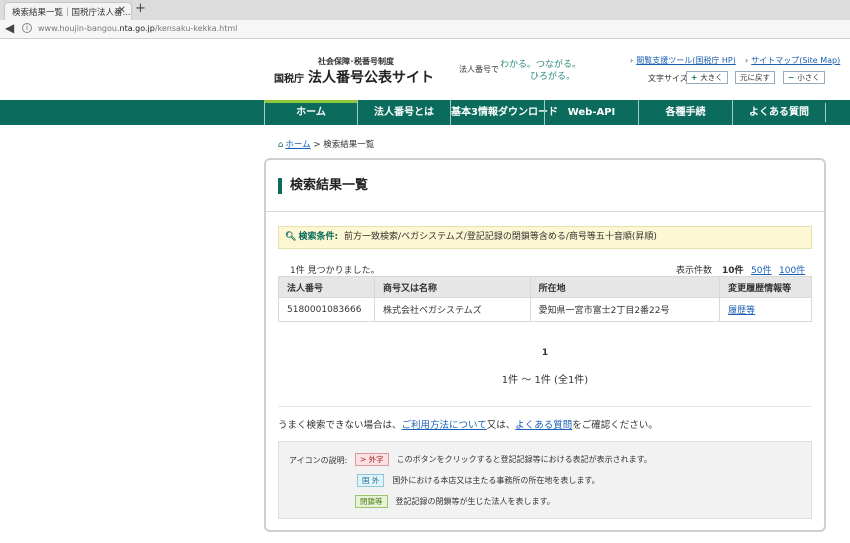 The width and height of the screenshot is (850, 543). Describe the element at coordinates (825, 112) in the screenshot. I see `nav-divider` at that location.